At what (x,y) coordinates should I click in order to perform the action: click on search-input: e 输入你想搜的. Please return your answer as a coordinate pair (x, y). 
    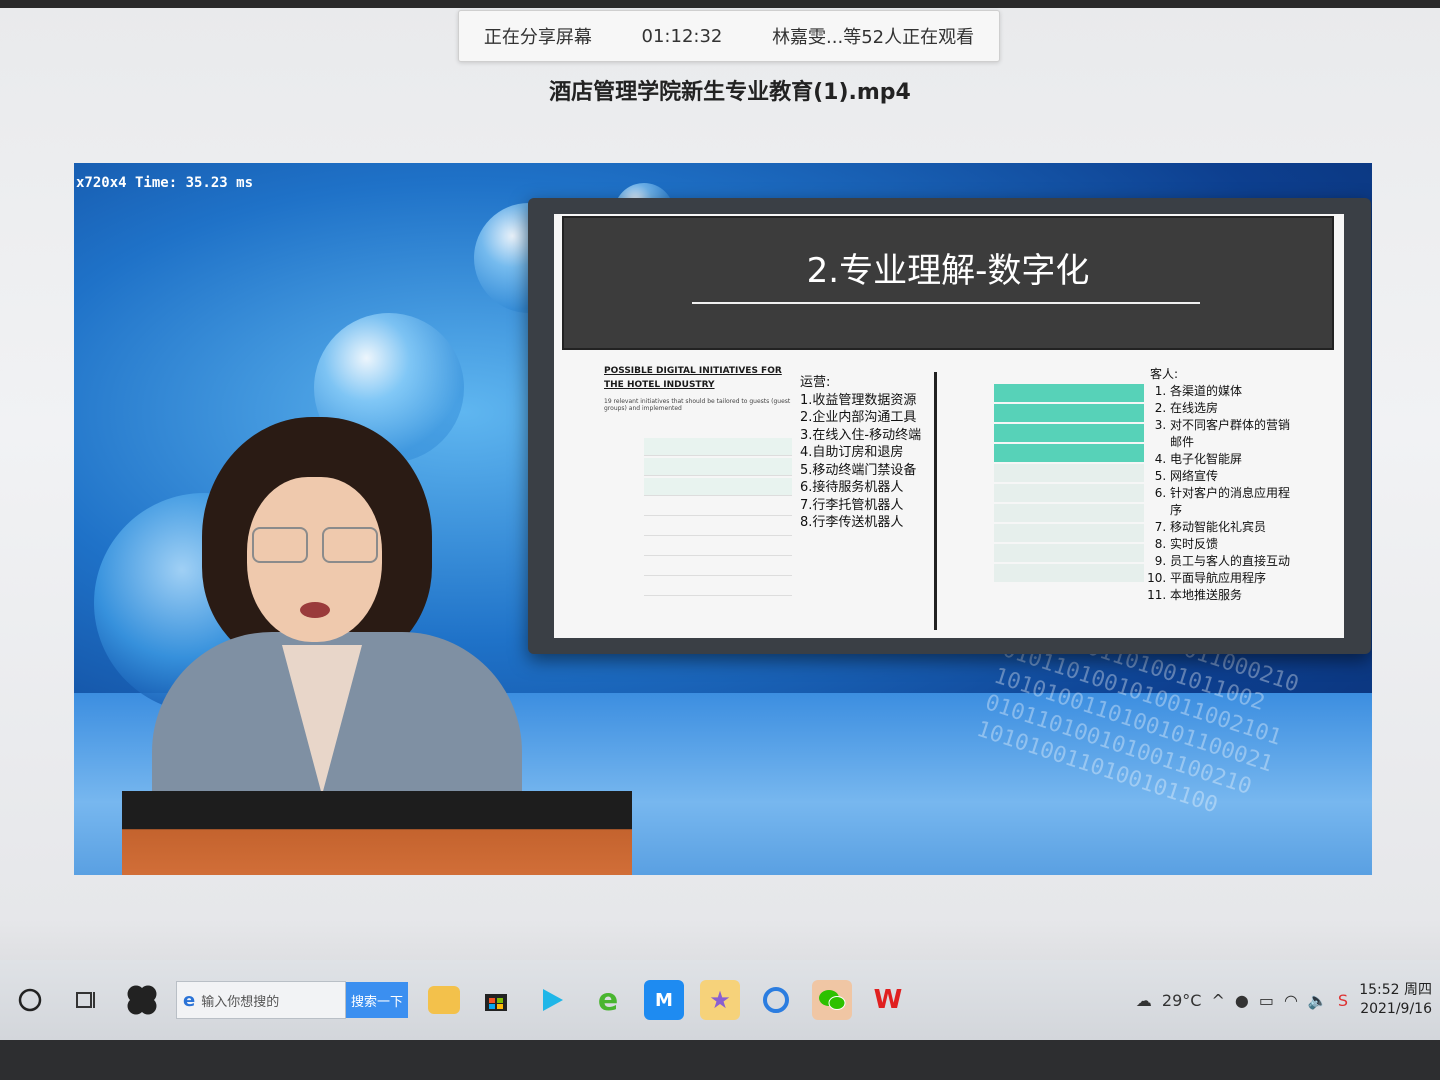
    Looking at the image, I should click on (261, 1000).